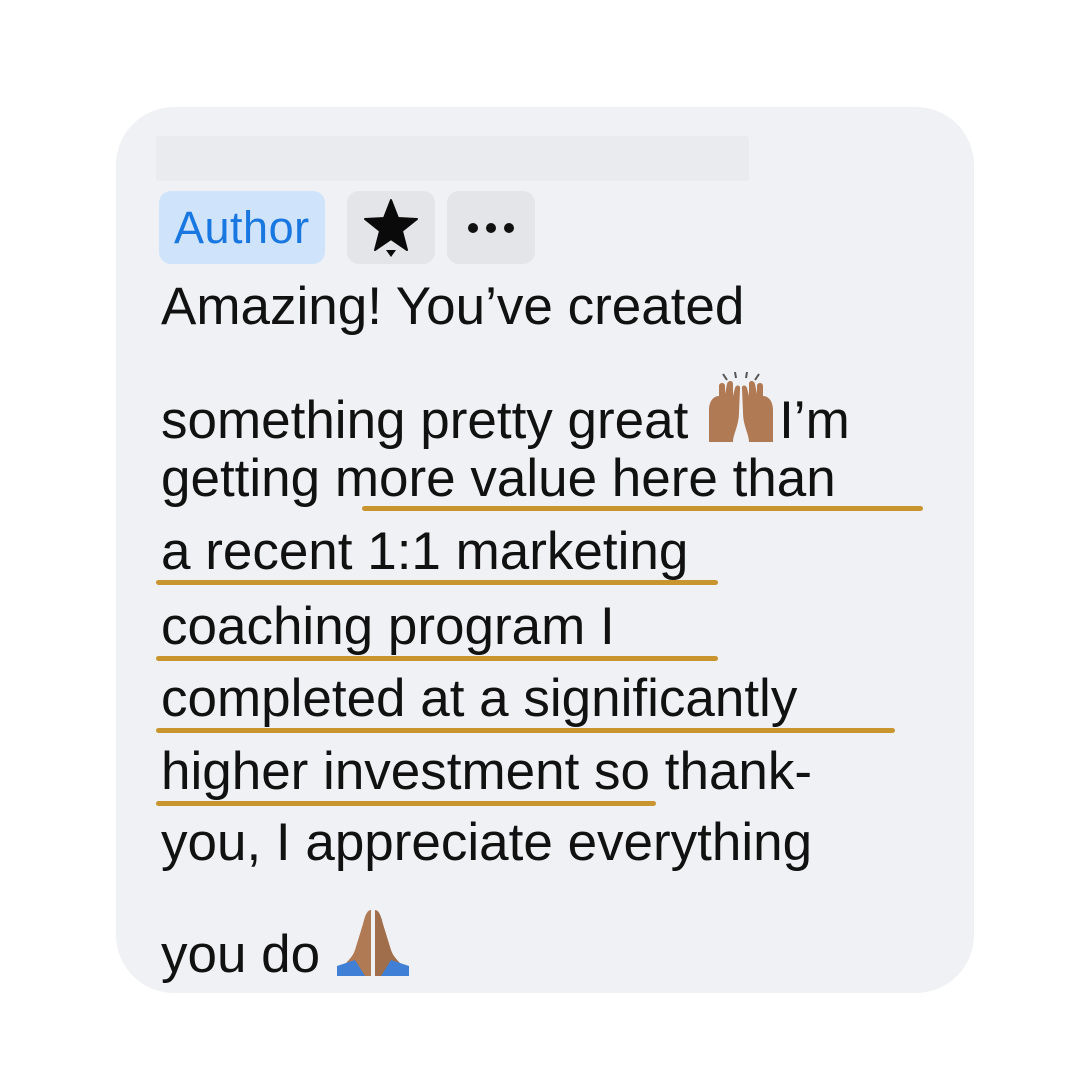 This screenshot has height=1080, width=1080. I want to click on comment-highlight-1: more value here than, so click(585, 478).